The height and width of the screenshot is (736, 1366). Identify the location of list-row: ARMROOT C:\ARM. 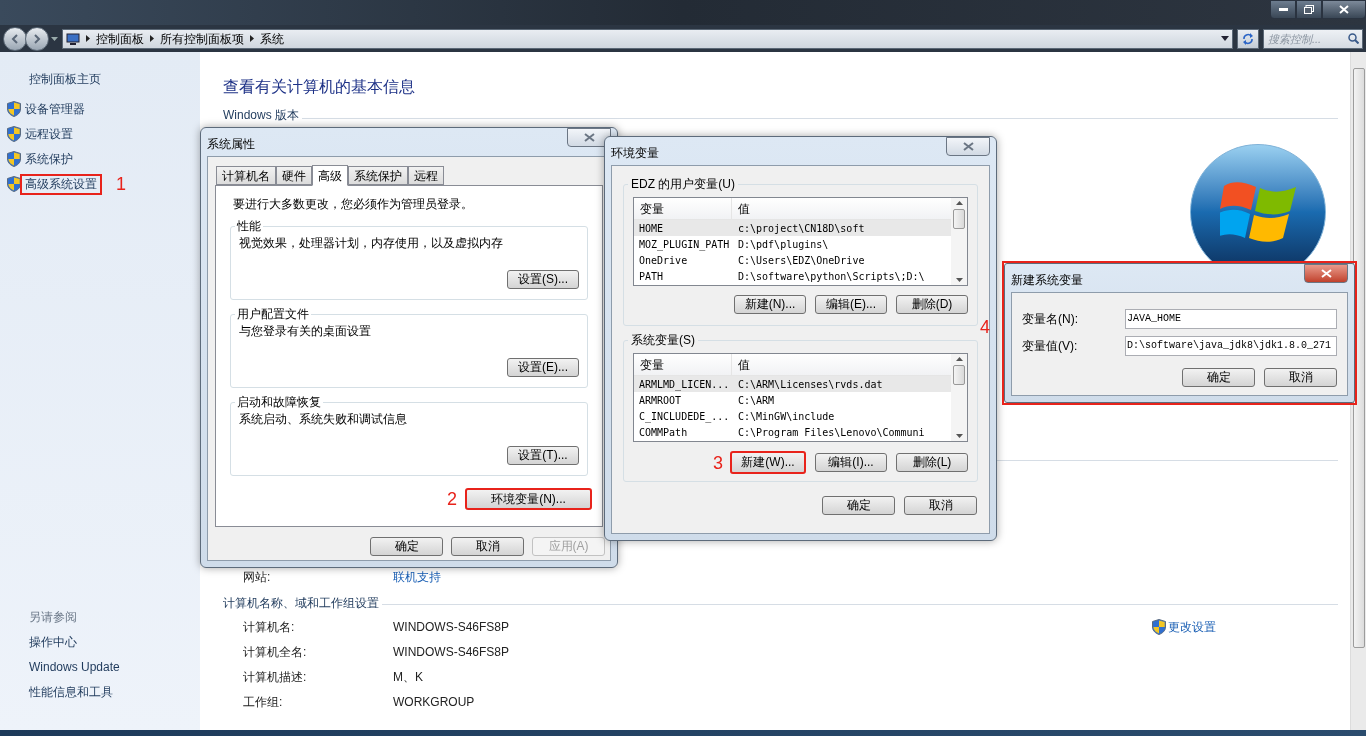
(792, 400).